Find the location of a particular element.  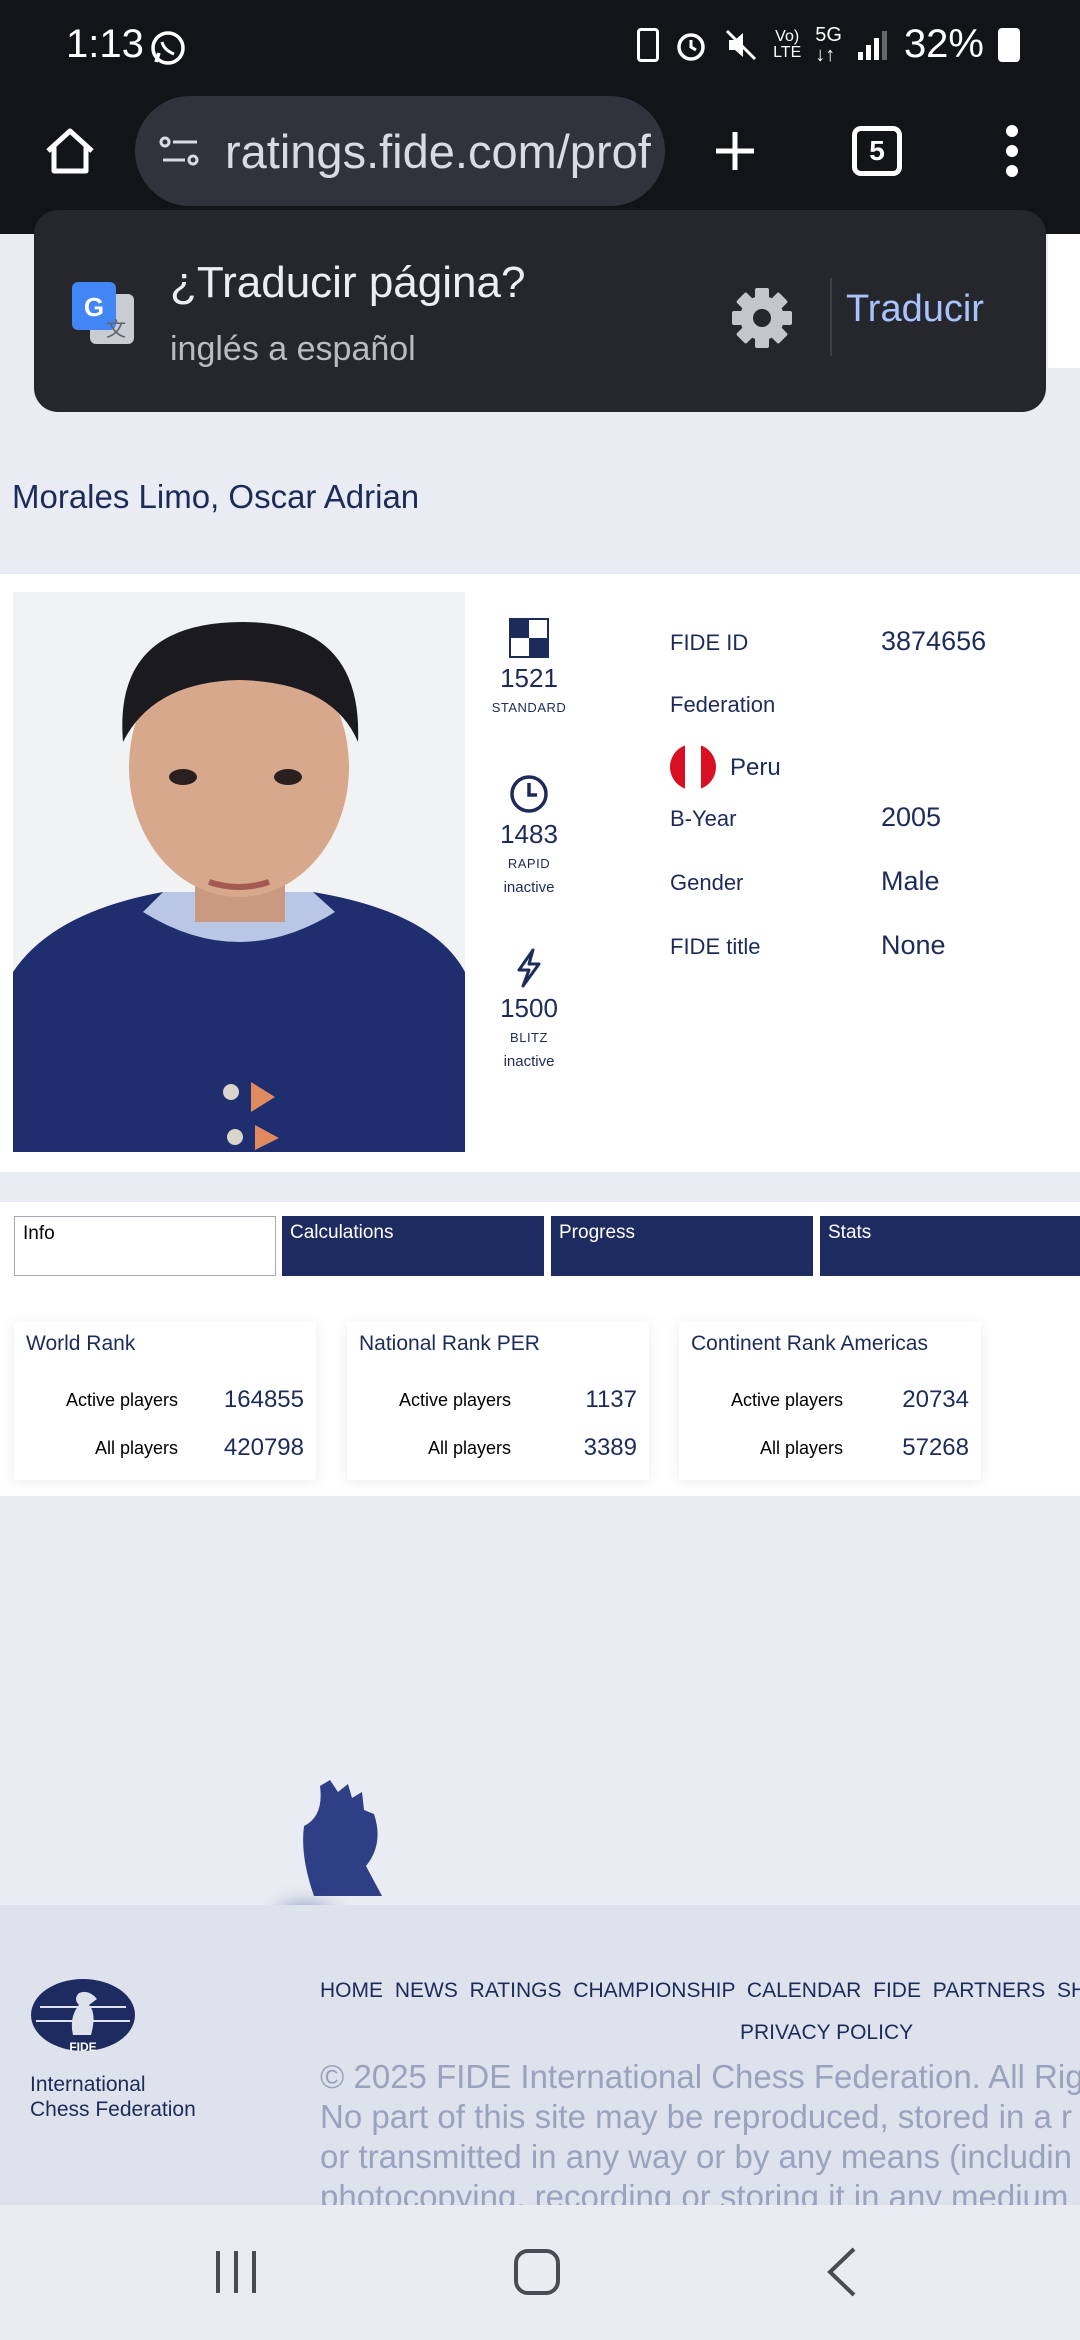

rank-active-value: 164855 is located at coordinates (263, 1399).